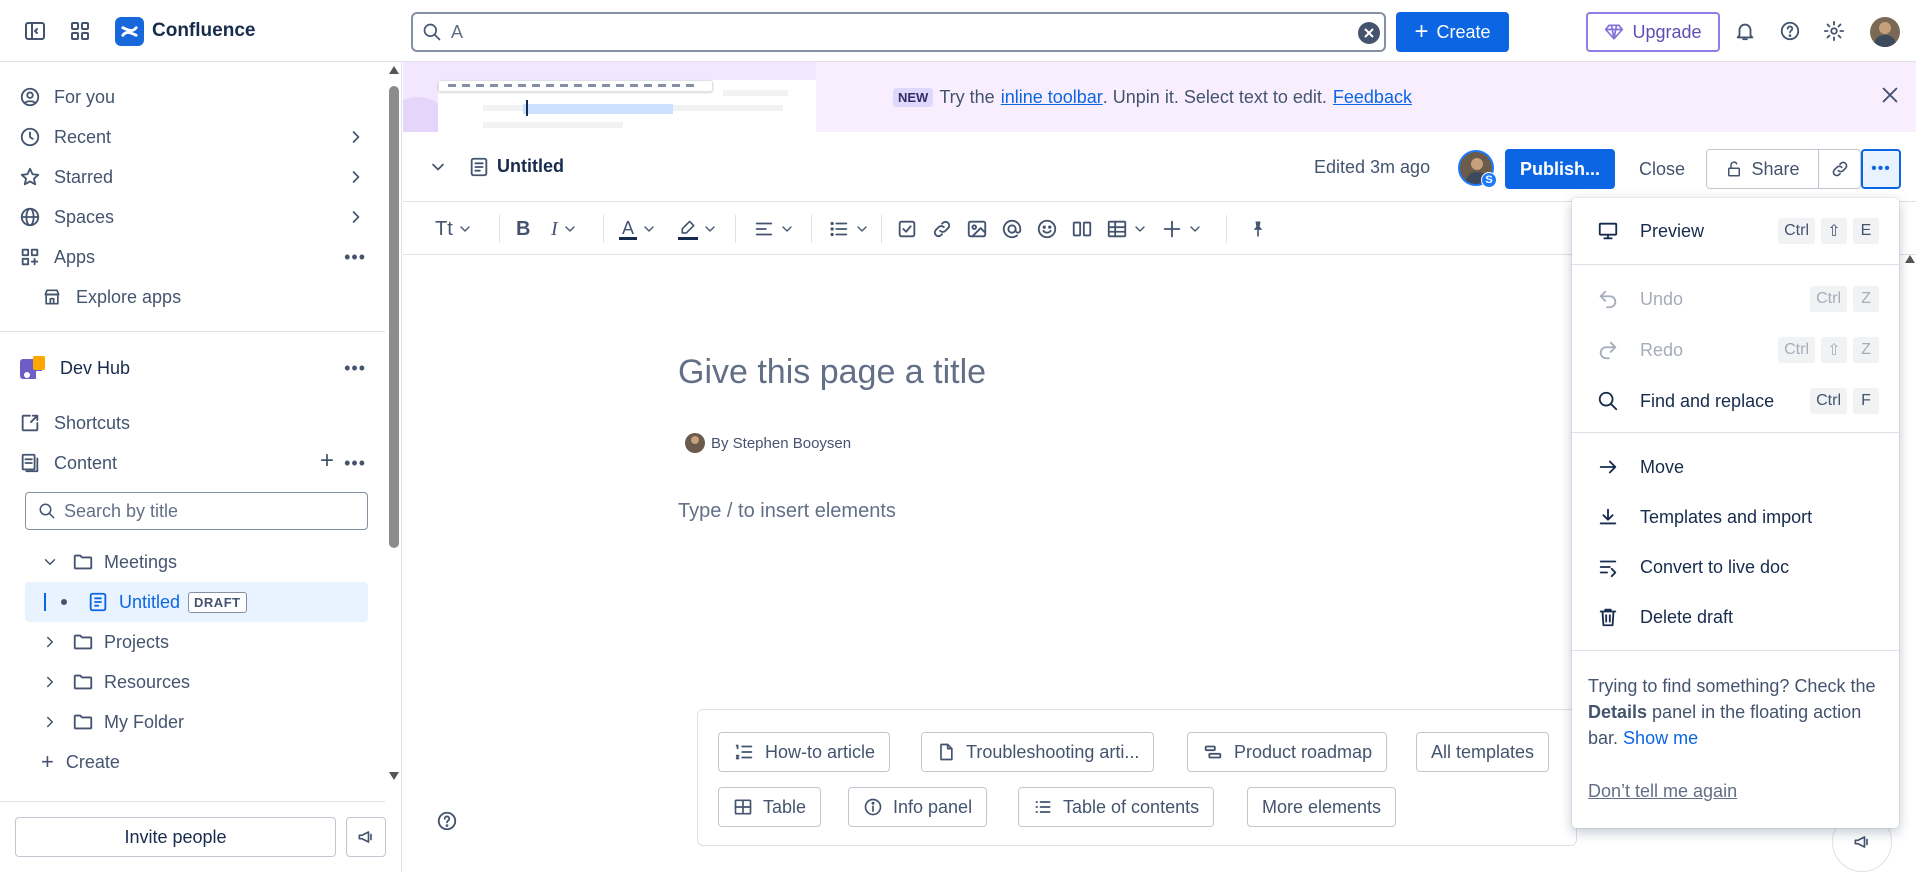  I want to click on sidebar-item-shortcuts: Shortcuts, so click(192, 423).